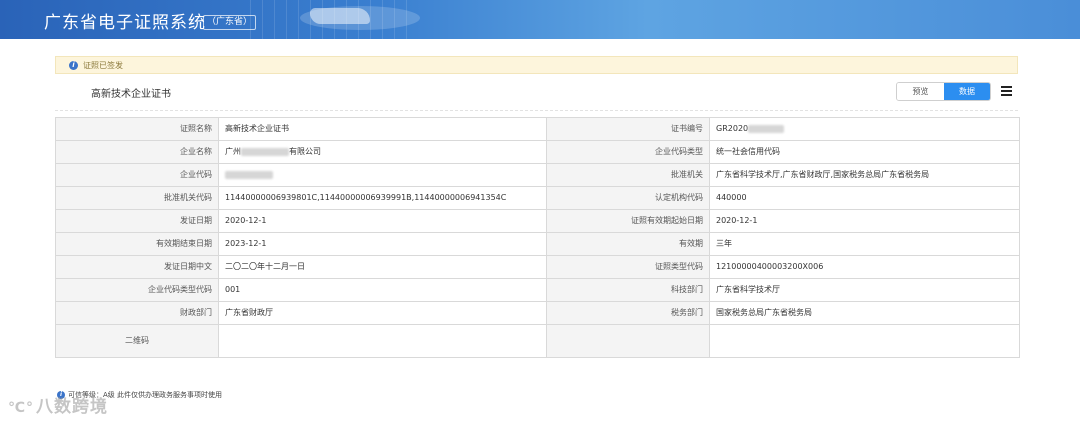 Image resolution: width=1080 pixels, height=425 pixels. I want to click on table-row: 发证日期 2020-12-1 证照有效期起始日期 2020-12-1, so click(537, 221).